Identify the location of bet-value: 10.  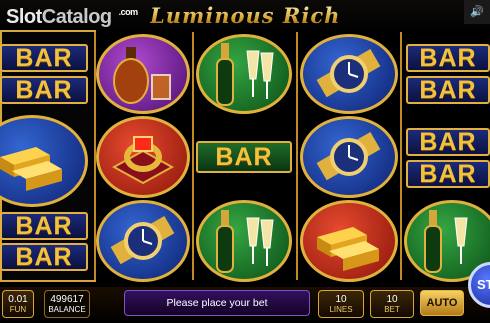
(392, 299).